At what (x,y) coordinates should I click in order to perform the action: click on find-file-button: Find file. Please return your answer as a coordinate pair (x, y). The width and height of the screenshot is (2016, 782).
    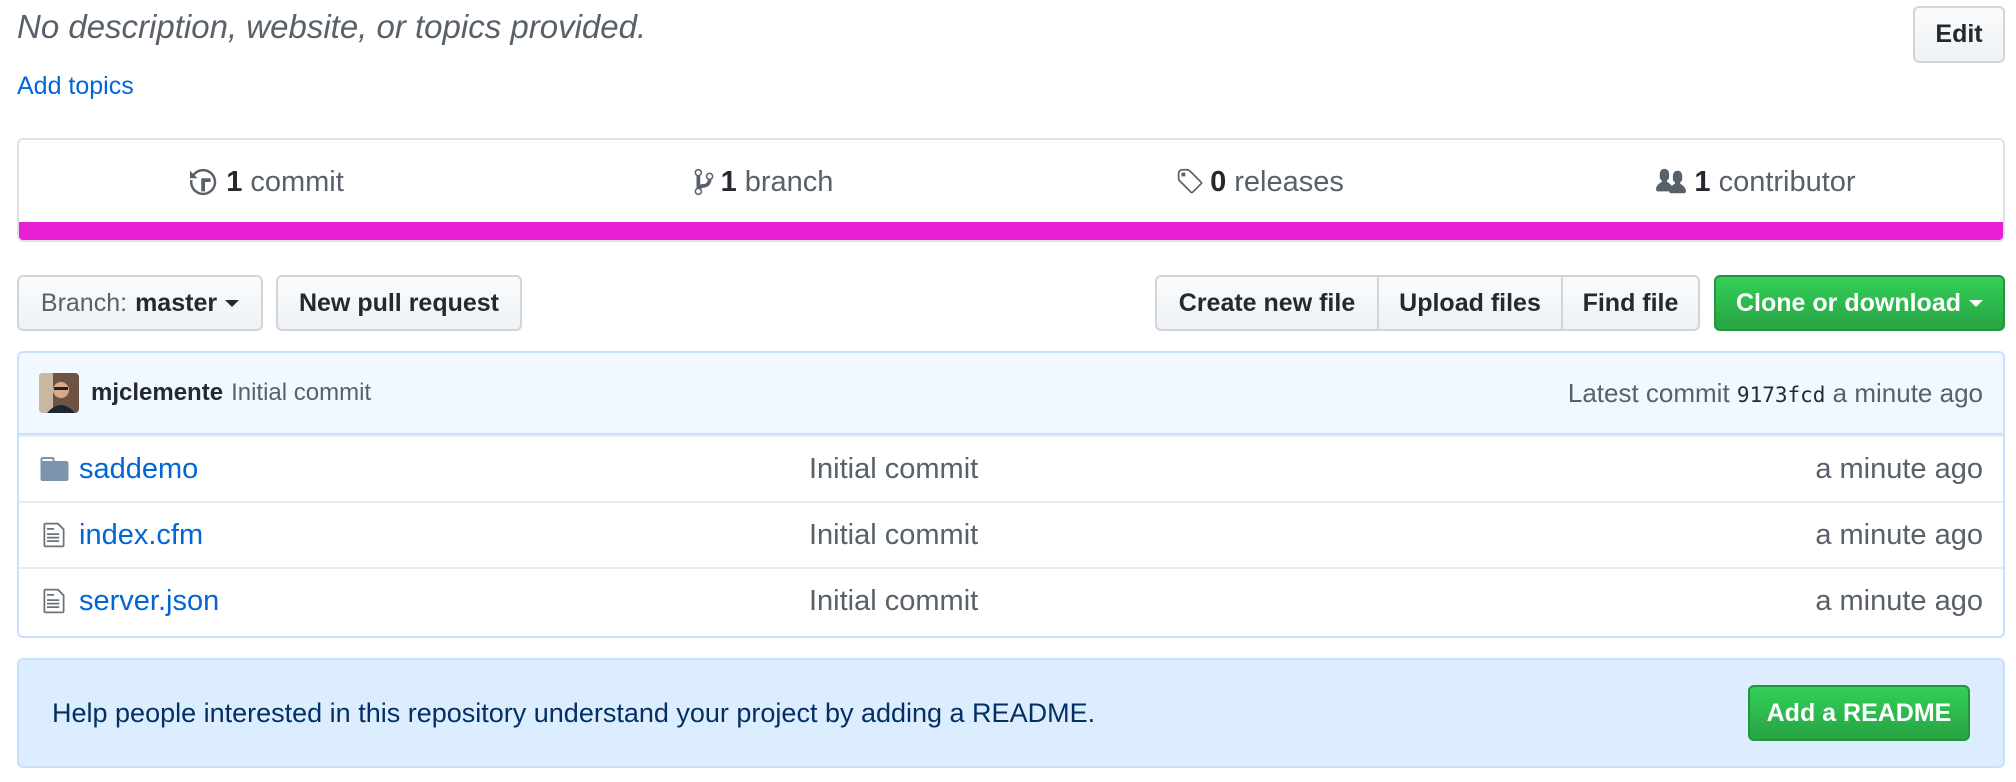
    Looking at the image, I should click on (1630, 303).